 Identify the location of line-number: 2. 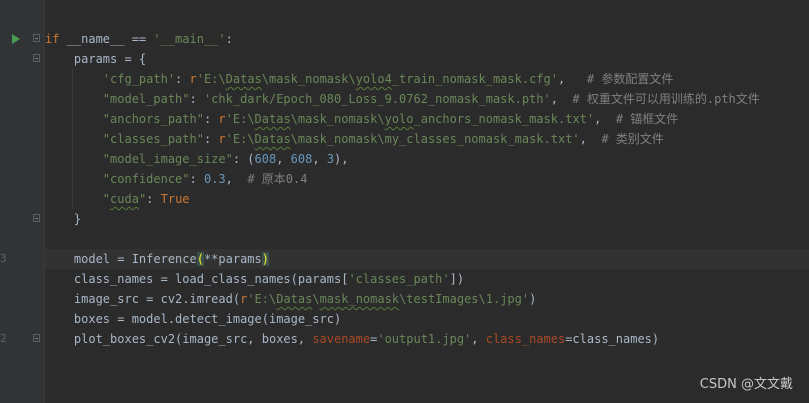
(3, 338).